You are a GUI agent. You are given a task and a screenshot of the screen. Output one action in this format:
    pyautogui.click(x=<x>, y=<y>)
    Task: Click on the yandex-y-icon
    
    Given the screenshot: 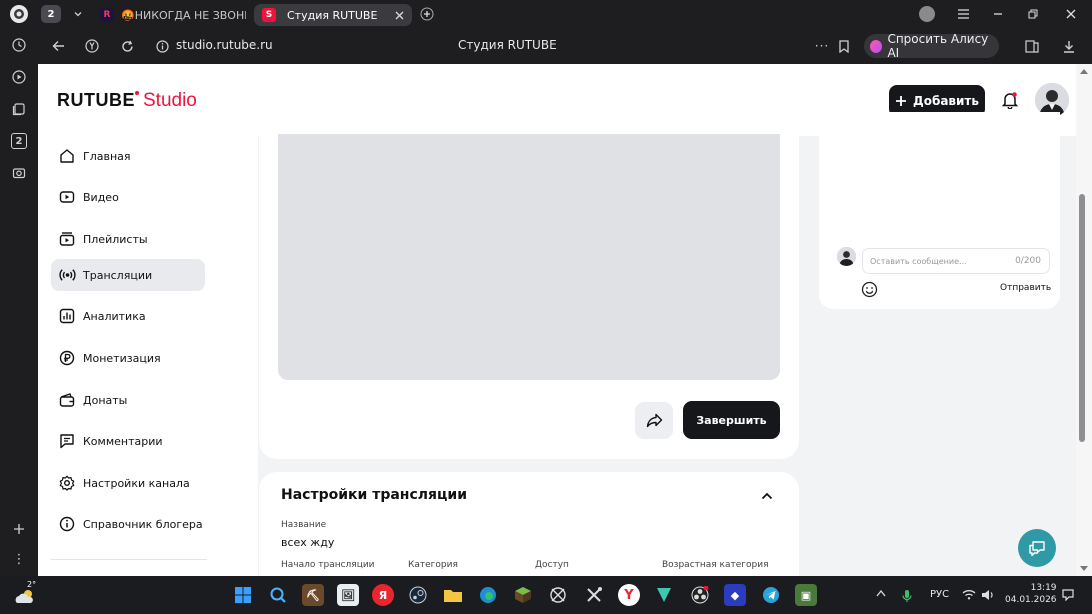 What is the action you would take?
    pyautogui.click(x=92, y=46)
    